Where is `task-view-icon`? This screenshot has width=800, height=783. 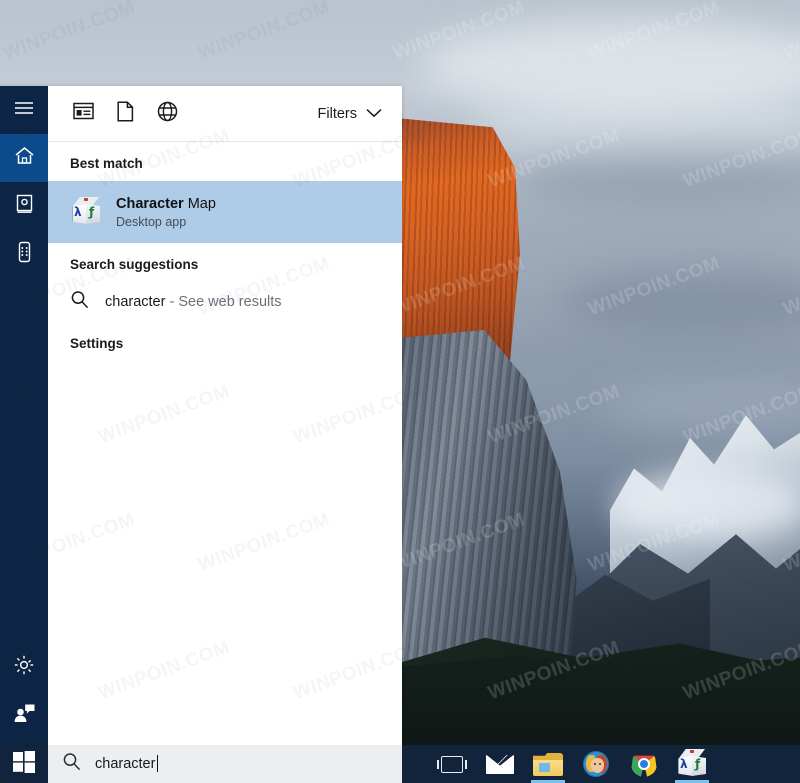
task-view-icon is located at coordinates (452, 764).